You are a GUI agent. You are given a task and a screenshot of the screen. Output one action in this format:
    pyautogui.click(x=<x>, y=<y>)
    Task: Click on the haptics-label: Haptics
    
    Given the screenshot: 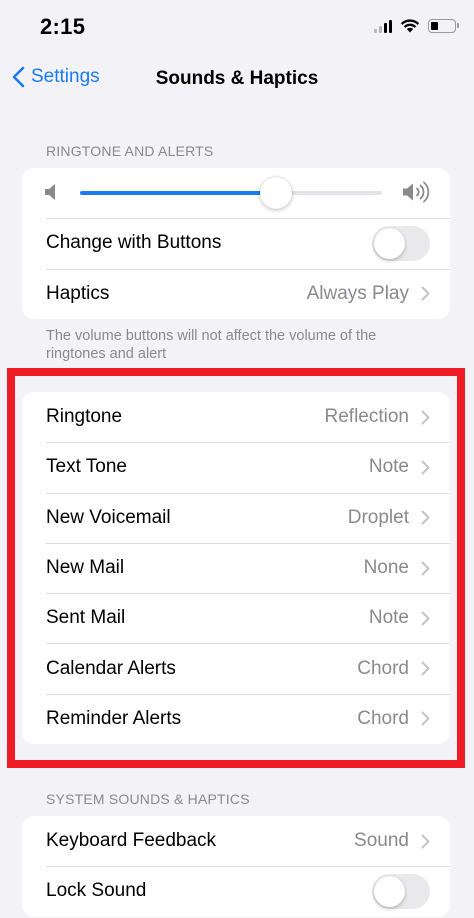 What is the action you would take?
    pyautogui.click(x=78, y=293)
    